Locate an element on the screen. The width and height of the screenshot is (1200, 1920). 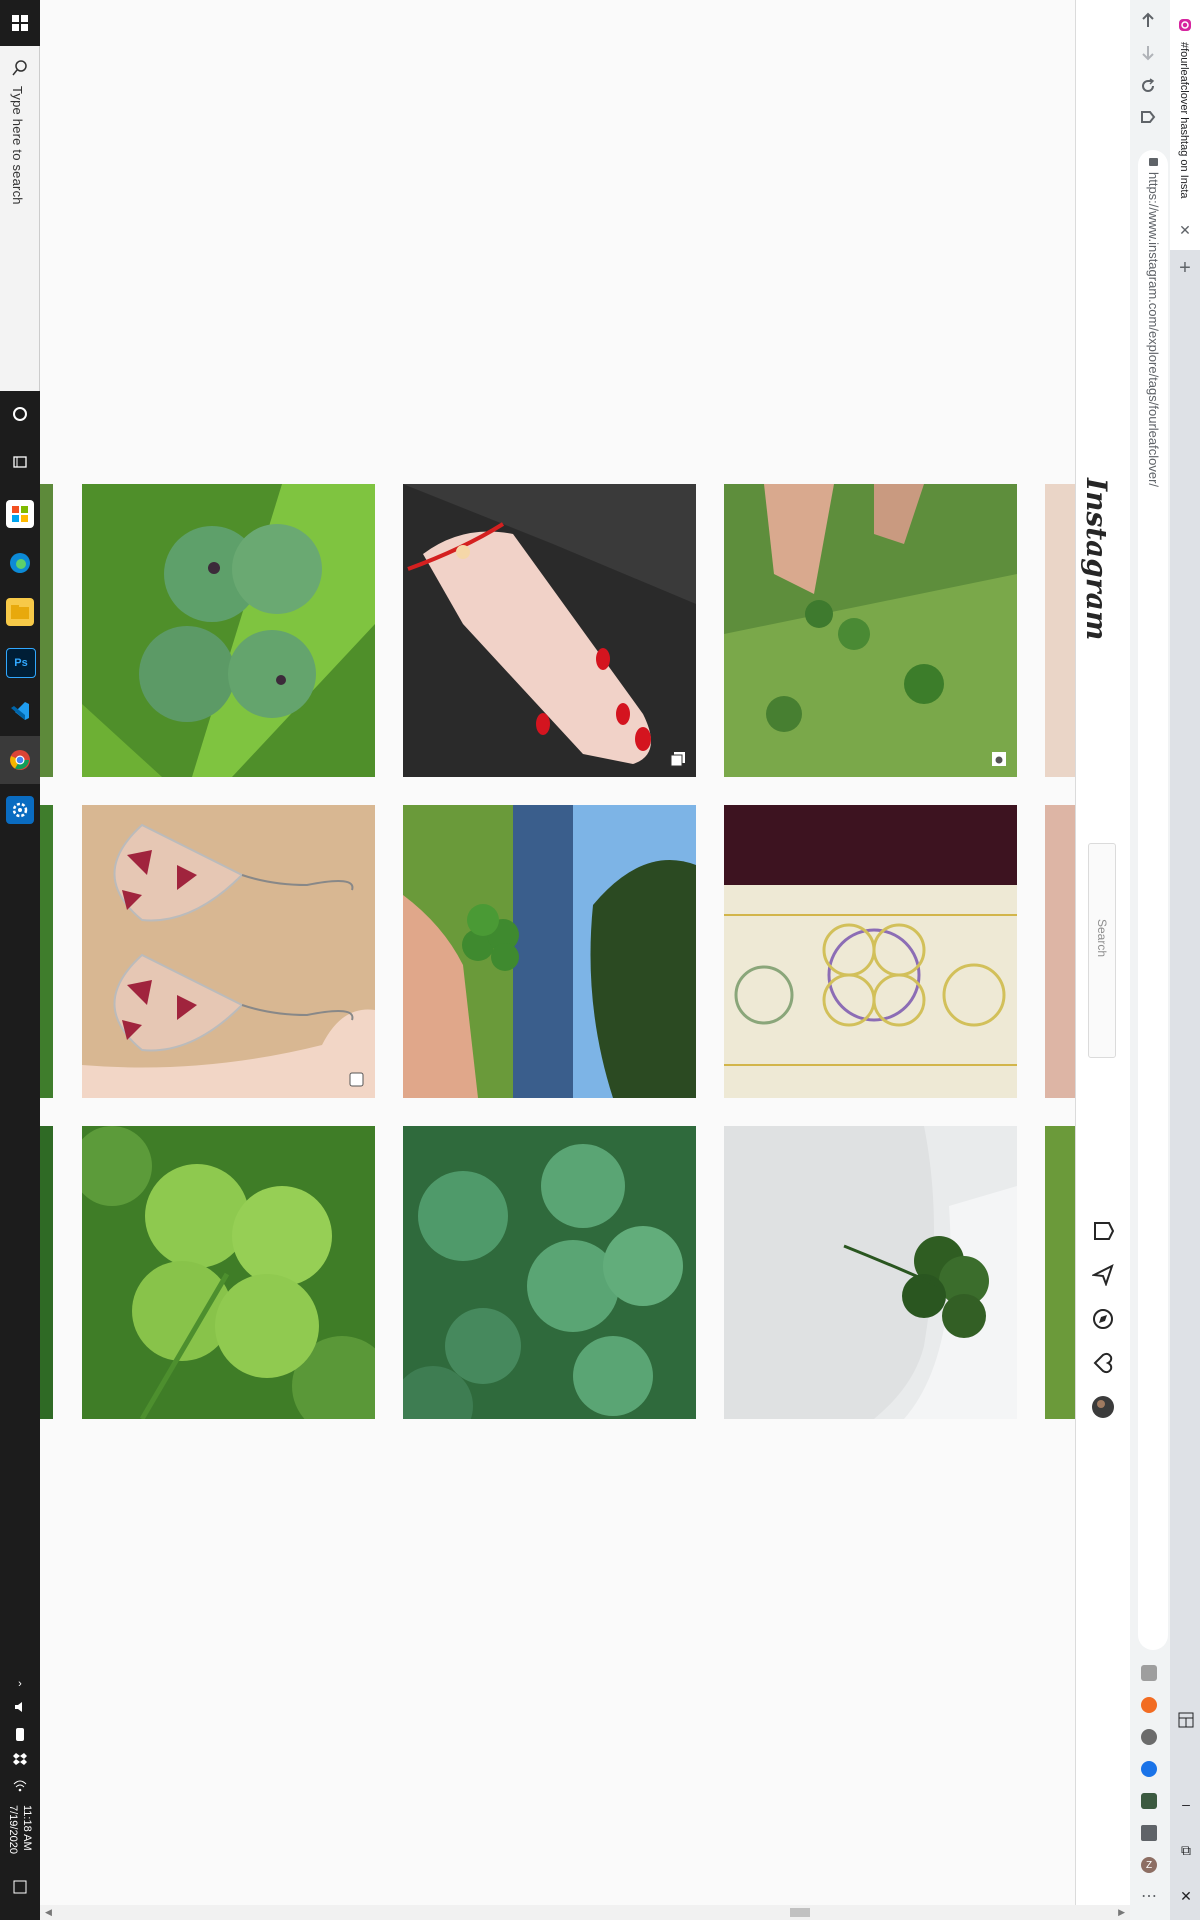
post-thumbnail-clover-by-lake is located at coordinates (549, 951).